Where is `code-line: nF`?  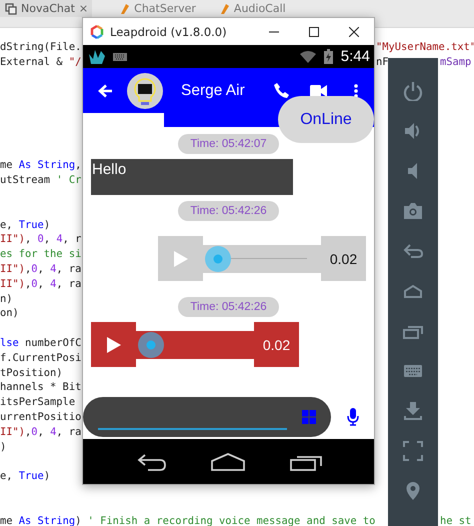 code-line: nF is located at coordinates (382, 62).